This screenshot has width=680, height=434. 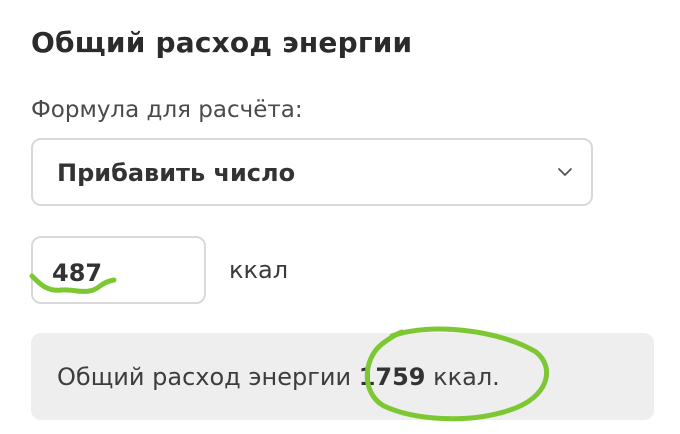 What do you see at coordinates (259, 270) in the screenshot?
I see `unit-label: ккал` at bounding box center [259, 270].